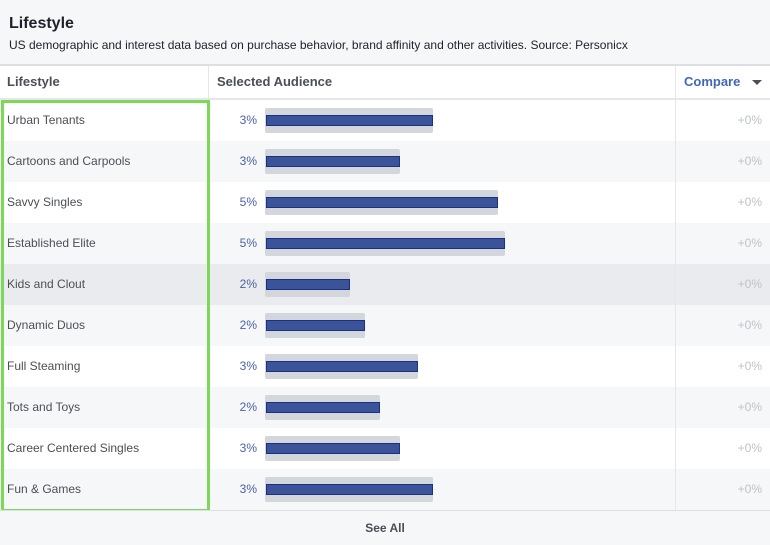 The image size is (770, 545). I want to click on section-title: Lifestyle, so click(41, 23).